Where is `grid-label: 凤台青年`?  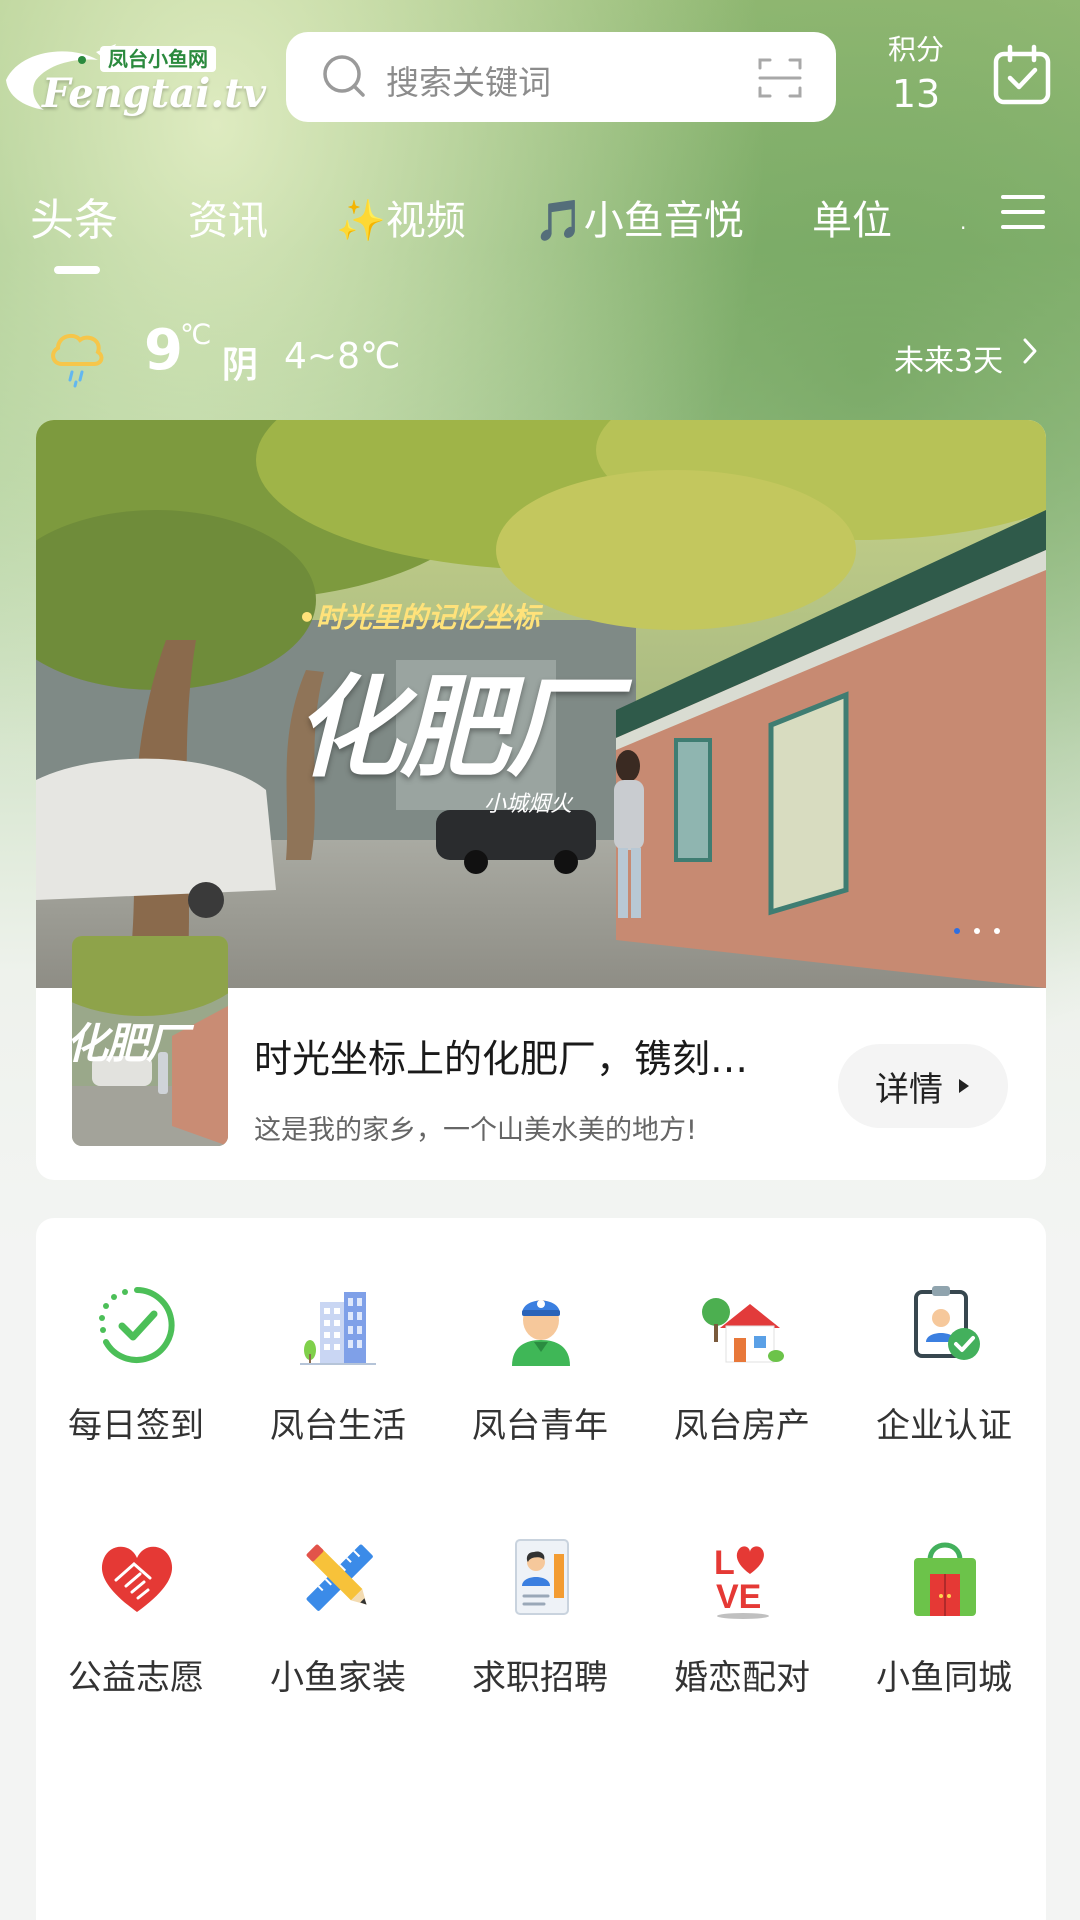 grid-label: 凤台青年 is located at coordinates (540, 1426).